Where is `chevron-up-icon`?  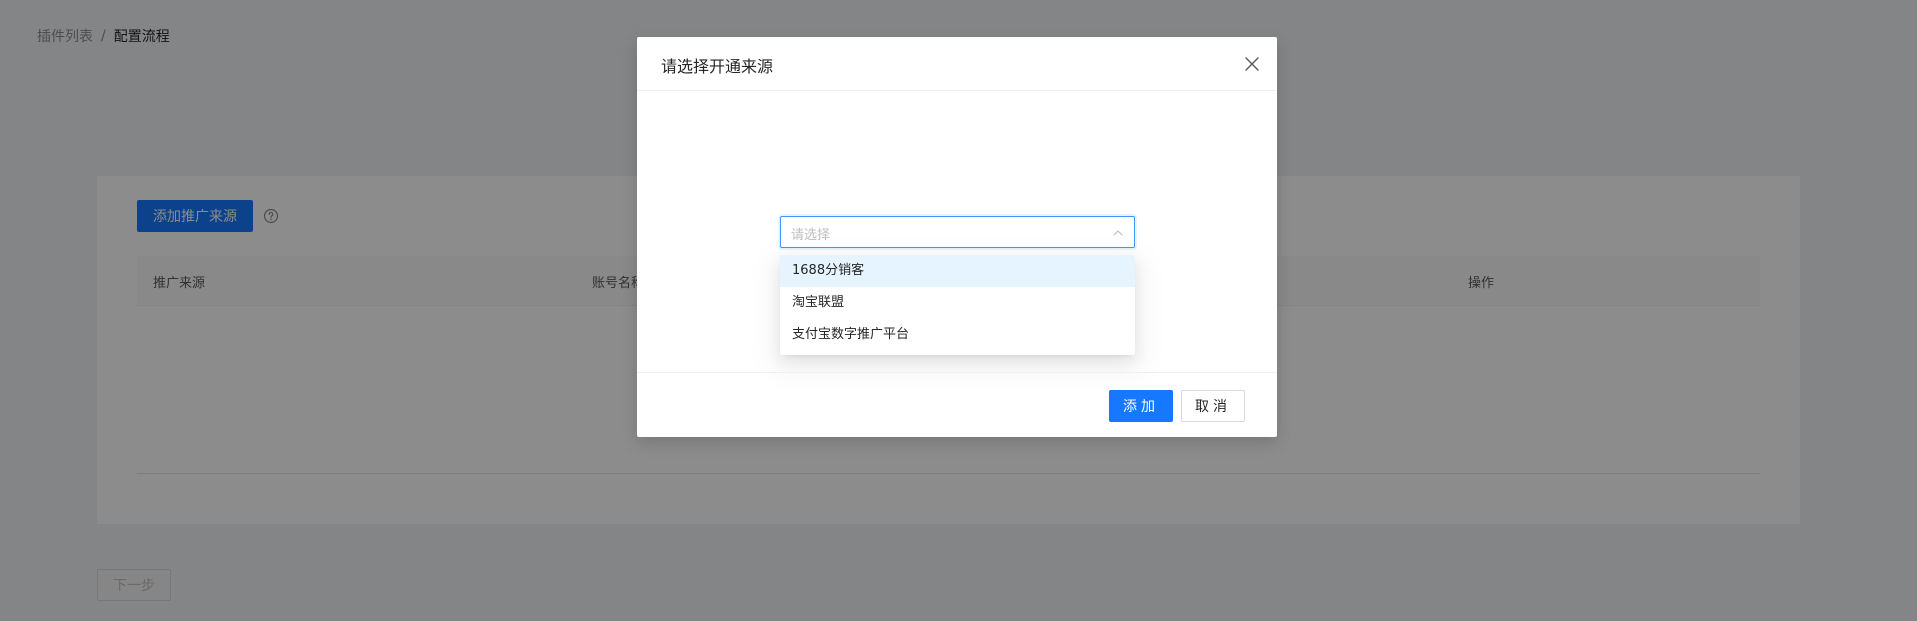
chevron-up-icon is located at coordinates (1118, 233).